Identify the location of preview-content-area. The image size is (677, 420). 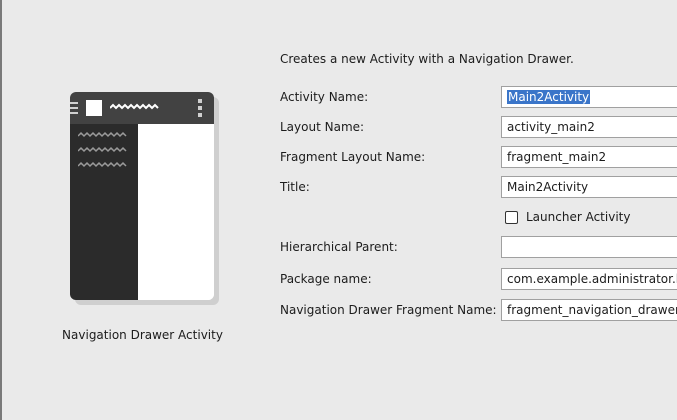
(176, 212).